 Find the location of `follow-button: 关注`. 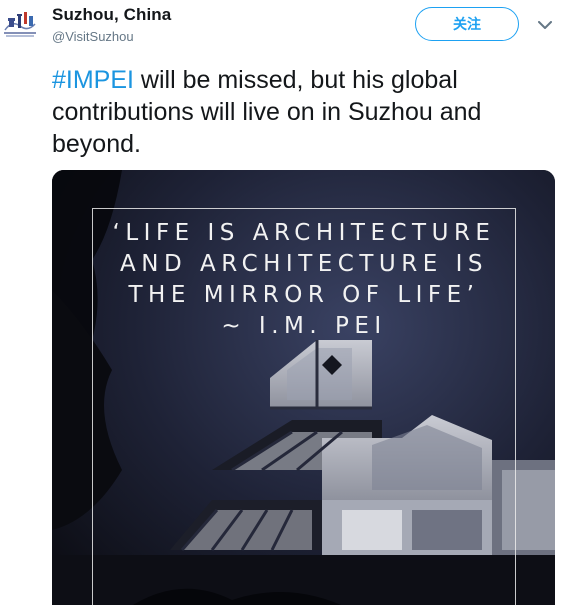

follow-button: 关注 is located at coordinates (467, 24).